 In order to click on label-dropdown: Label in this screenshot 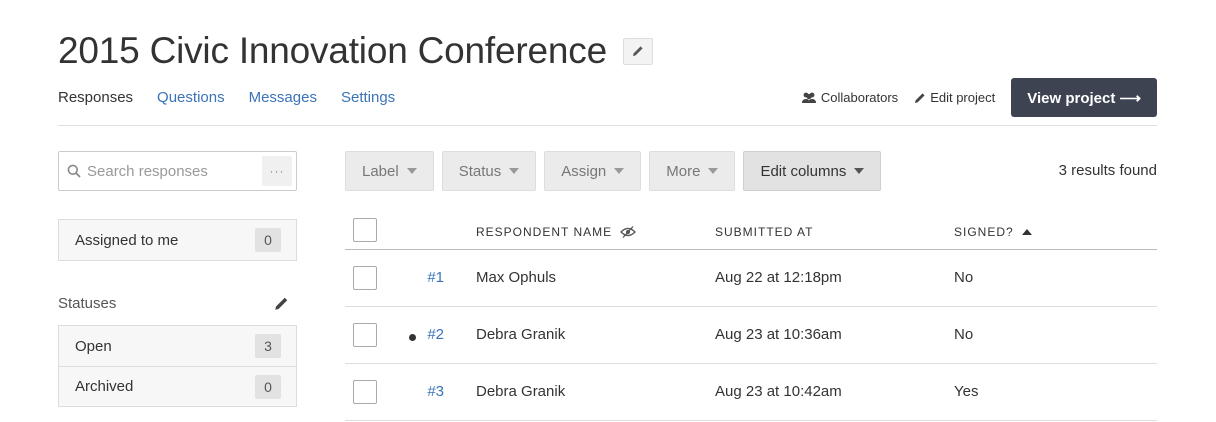, I will do `click(389, 171)`.